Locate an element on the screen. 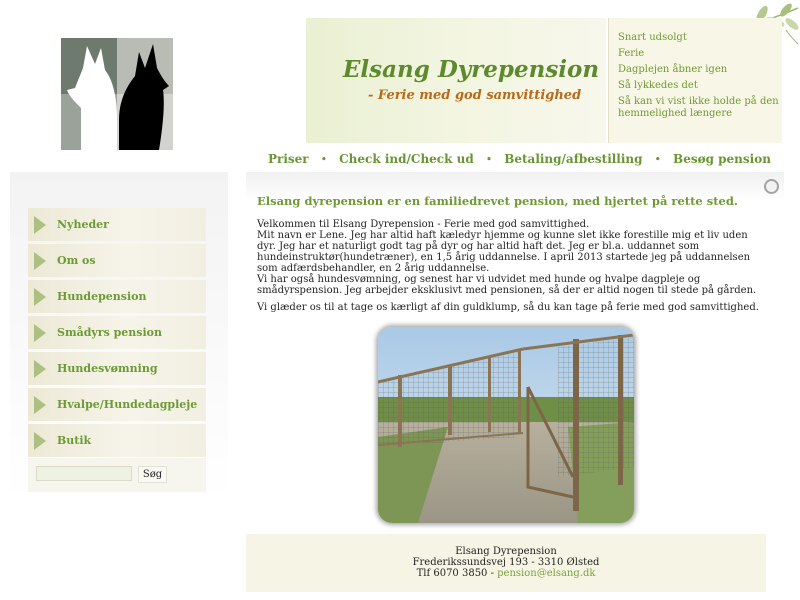 The image size is (800, 600). sidebar-item-hundesvomning: Hundesvømning is located at coordinates (117, 368).